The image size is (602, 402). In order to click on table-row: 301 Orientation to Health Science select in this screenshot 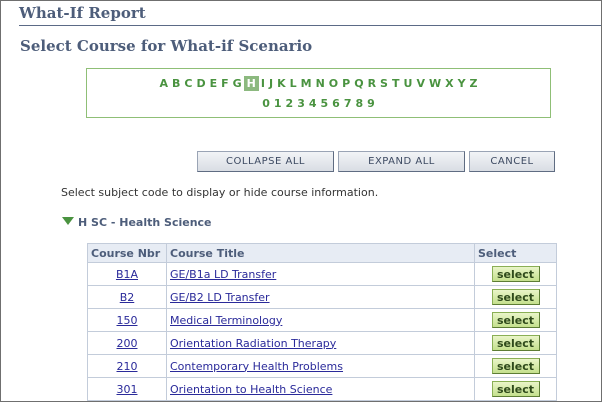, I will do `click(322, 389)`.